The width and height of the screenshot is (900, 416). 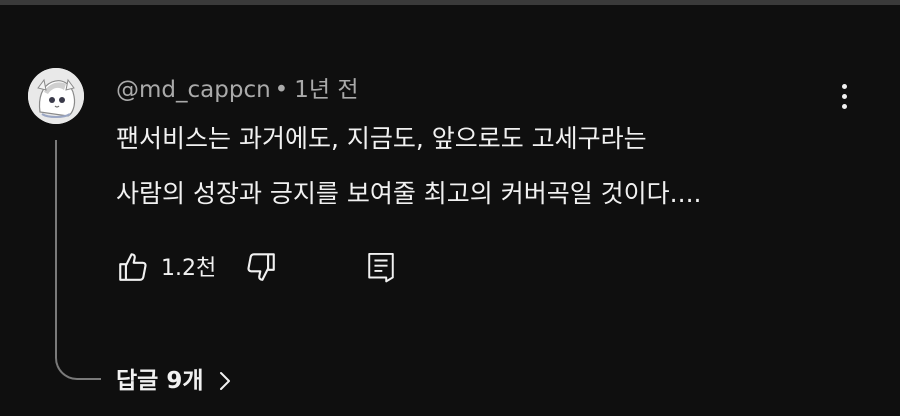 I want to click on comment-meta: @md_cappcn • 1년 전, so click(x=237, y=90).